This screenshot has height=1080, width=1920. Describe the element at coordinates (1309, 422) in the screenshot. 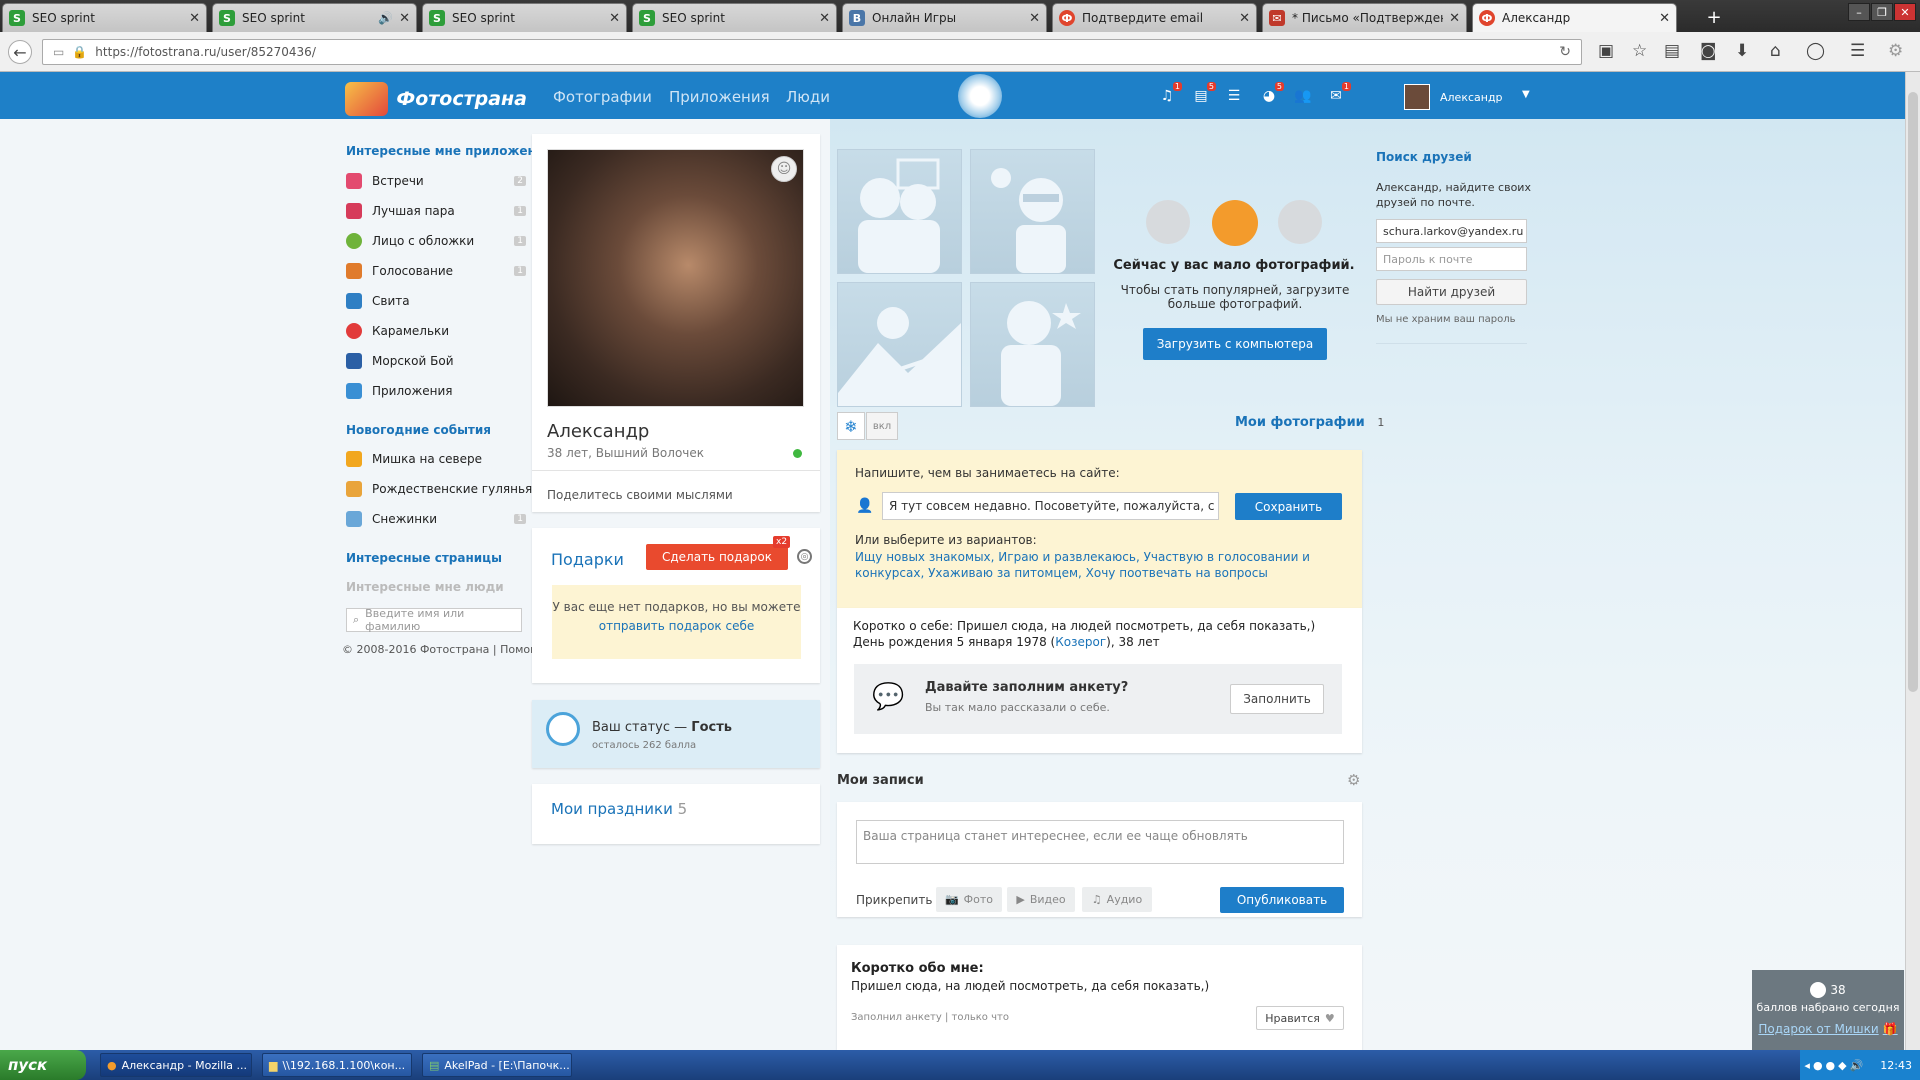

I see `my-photos-link: Мои фотографии 1` at that location.